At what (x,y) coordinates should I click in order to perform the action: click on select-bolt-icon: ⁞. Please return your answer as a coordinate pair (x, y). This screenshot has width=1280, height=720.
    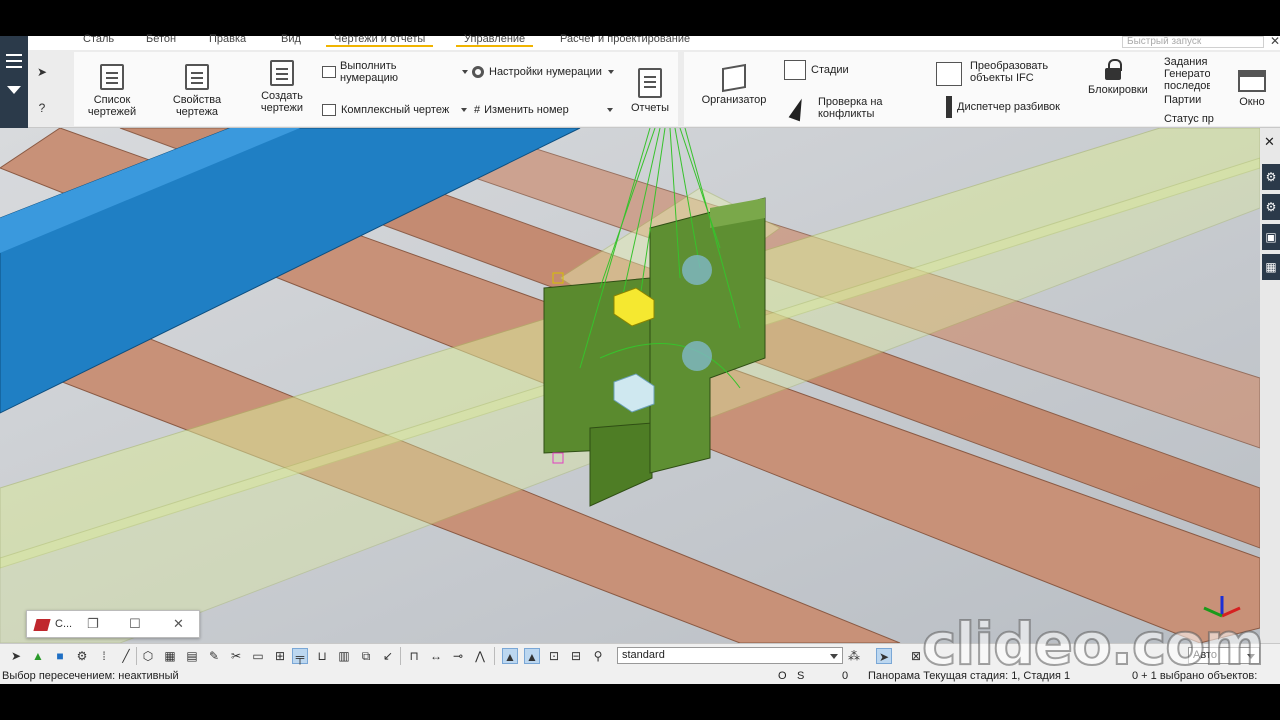
    Looking at the image, I should click on (104, 656).